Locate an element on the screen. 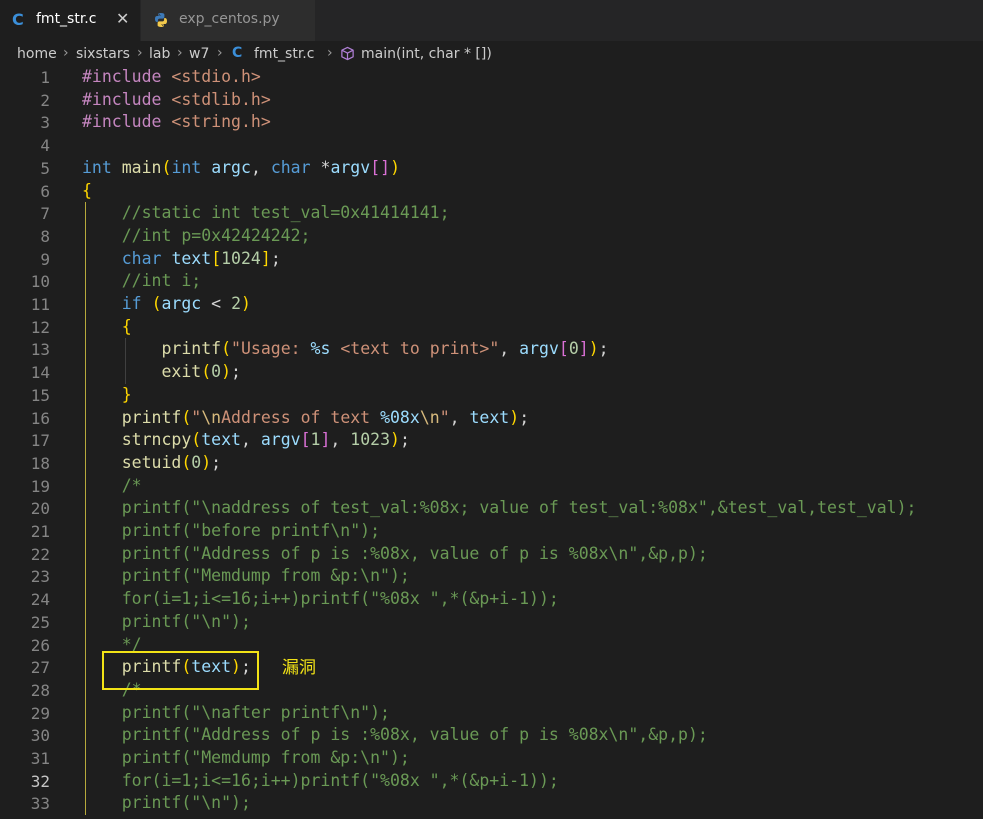 The image size is (983, 819). code-line: 33 printf("\n"); is located at coordinates (491, 803).